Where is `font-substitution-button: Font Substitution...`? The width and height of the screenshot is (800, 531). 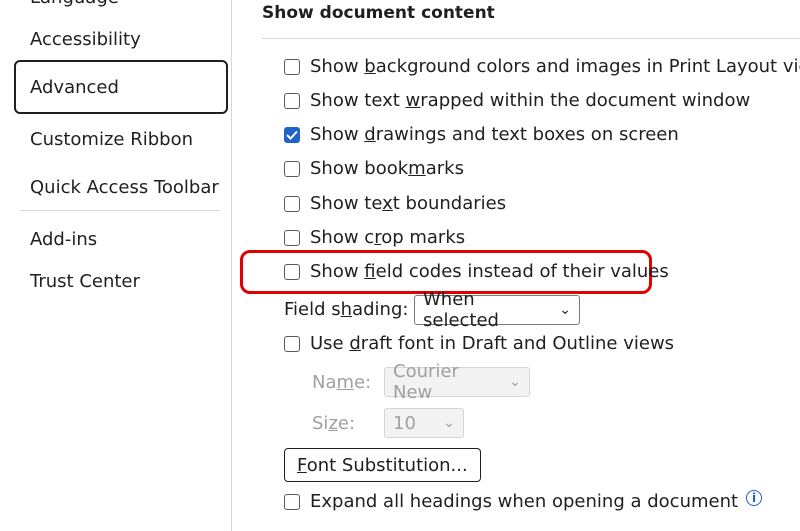 font-substitution-button: Font Substitution... is located at coordinates (382, 465).